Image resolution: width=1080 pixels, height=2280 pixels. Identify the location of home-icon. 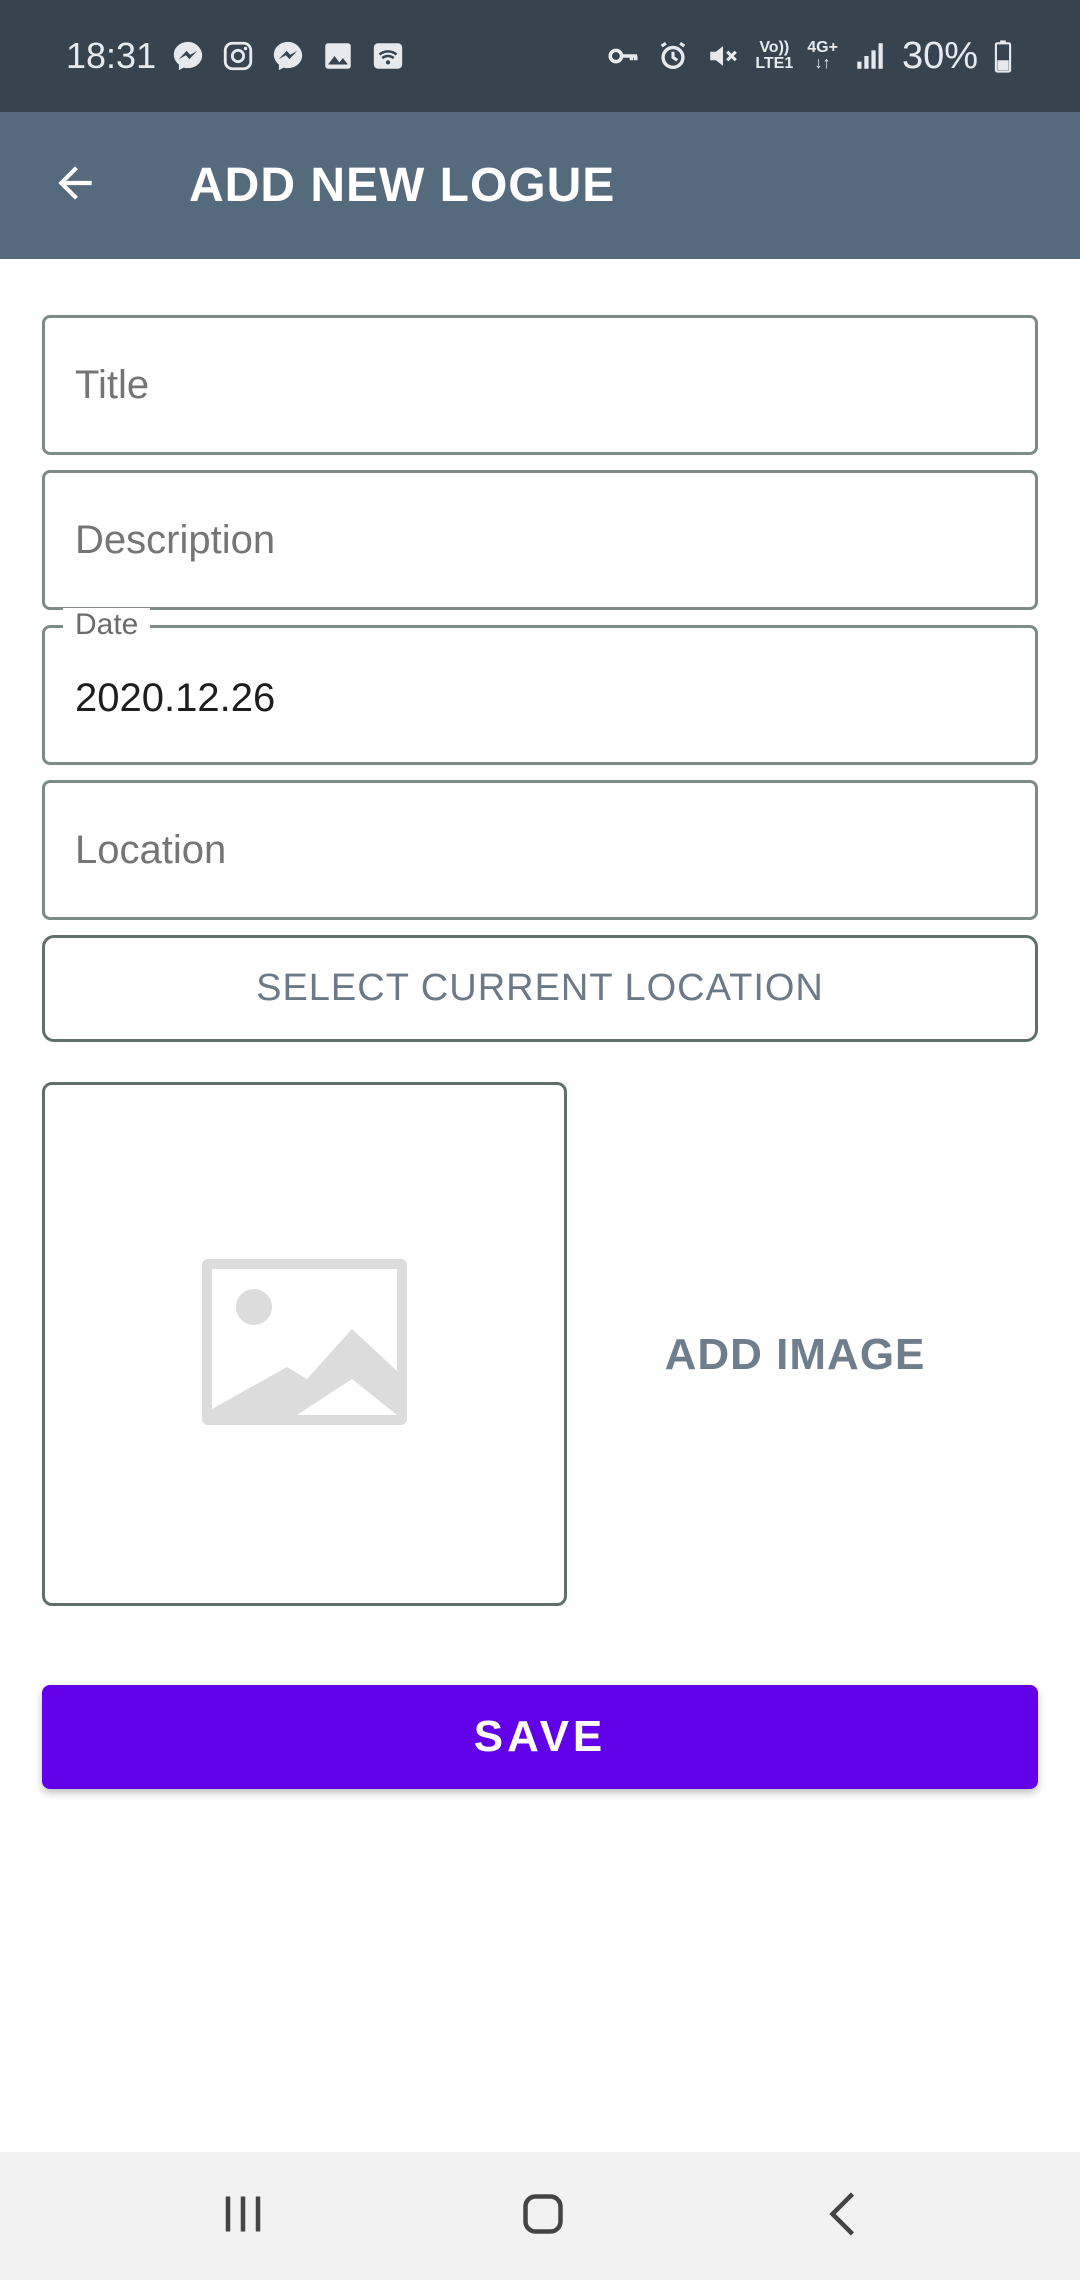
(543, 2216).